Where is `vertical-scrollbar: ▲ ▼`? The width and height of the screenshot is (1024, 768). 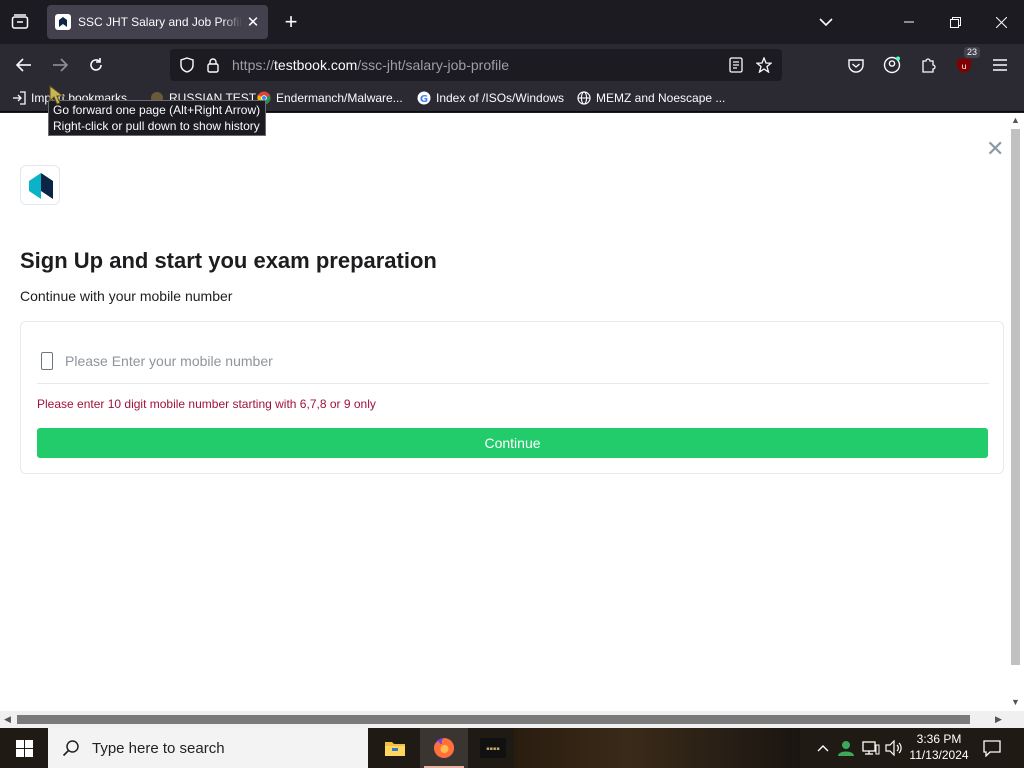
vertical-scrollbar: ▲ ▼ is located at coordinates (1015, 412).